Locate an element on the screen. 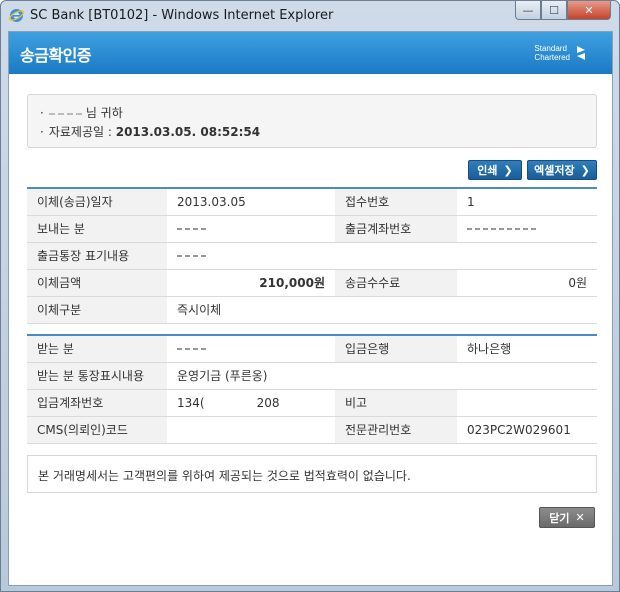 Image resolution: width=620 pixels, height=592 pixels. table-row: 이체(송금)일자 2013.03.05 접수번호 1 is located at coordinates (312, 202).